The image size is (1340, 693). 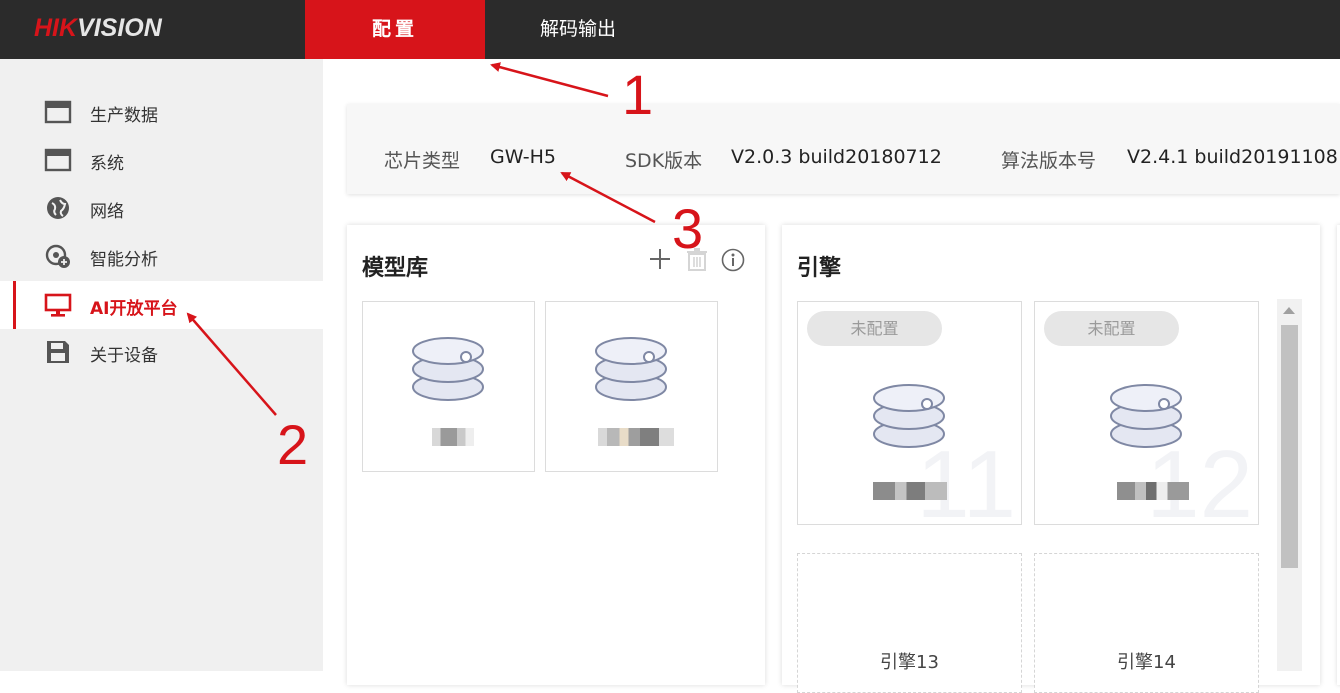 I want to click on annotation-number-3: 3, so click(x=688, y=228).